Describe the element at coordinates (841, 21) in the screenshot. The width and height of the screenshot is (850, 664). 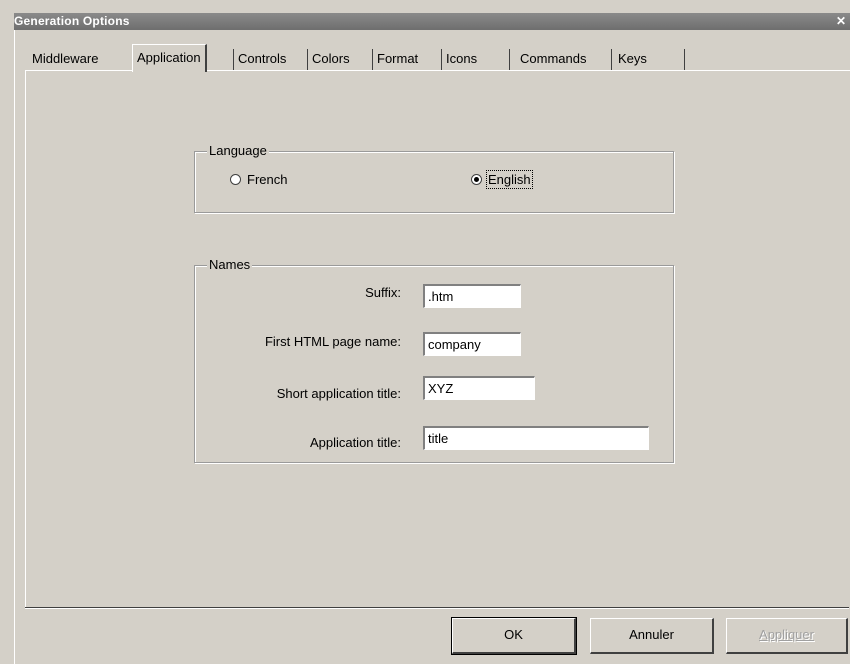
I see `close-icon: ✕` at that location.